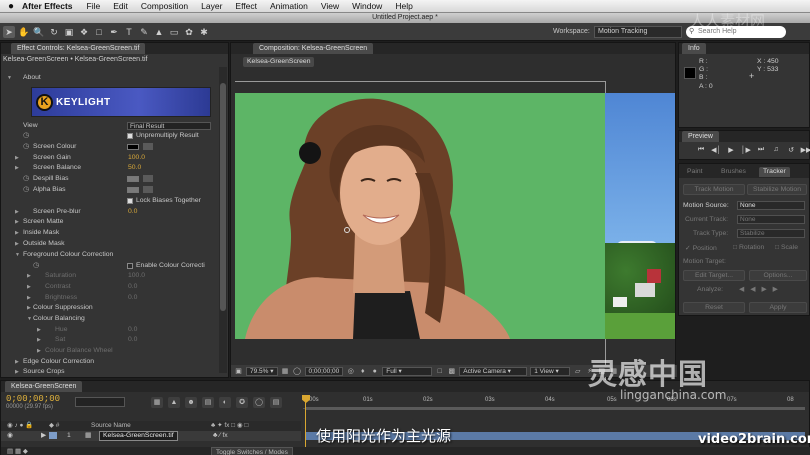 The image size is (810, 455). Describe the element at coordinates (130, 136) in the screenshot. I see `unpremultiply-checkbox` at that location.